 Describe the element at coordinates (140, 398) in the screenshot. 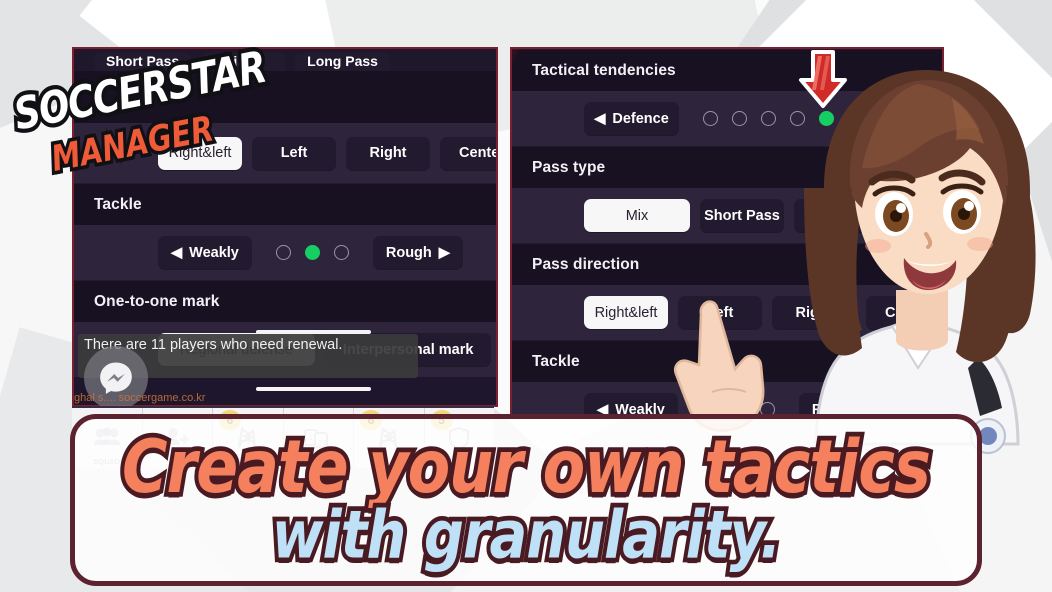

I see `url-text: ghal s.... soccergame.co.kr` at that location.